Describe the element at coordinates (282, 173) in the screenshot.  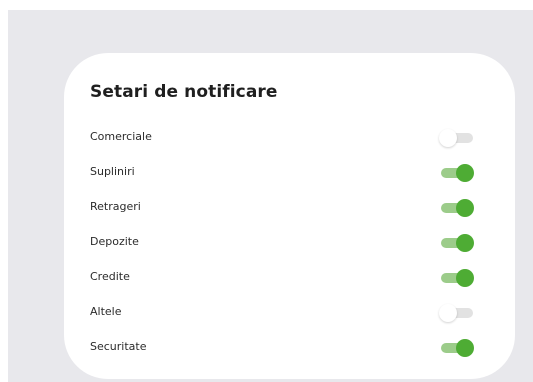
I see `setting-row-supliniri: Supliniri` at that location.